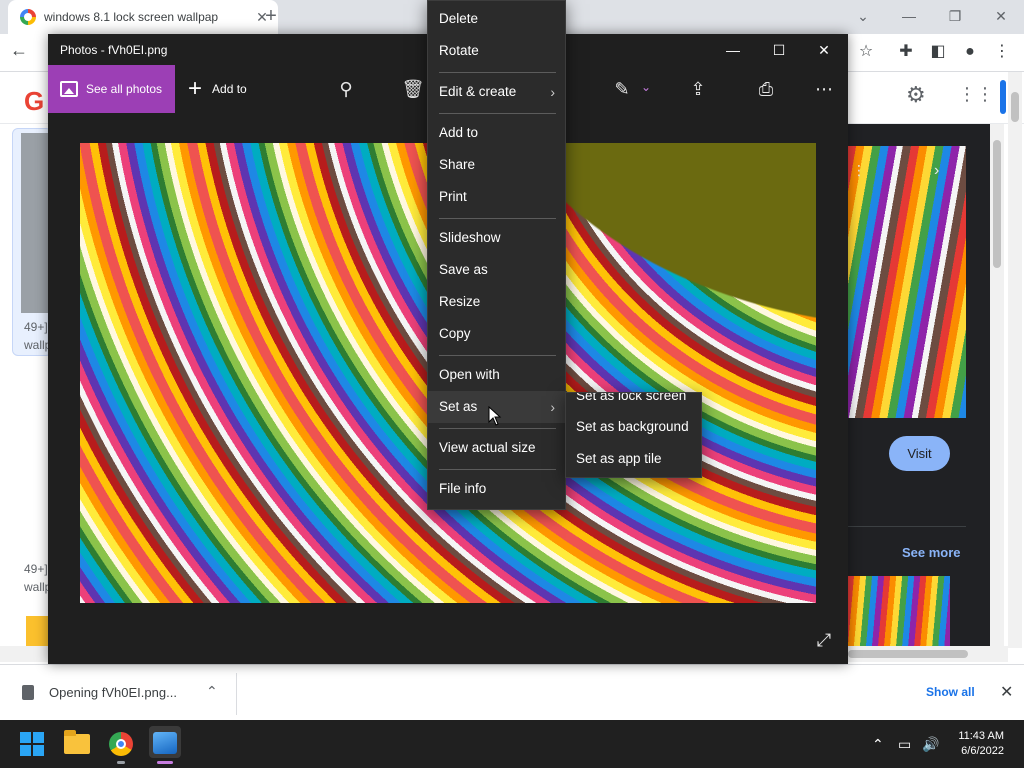 This screenshot has width=1024, height=768. What do you see at coordinates (899, 611) in the screenshot?
I see `related-image` at bounding box center [899, 611].